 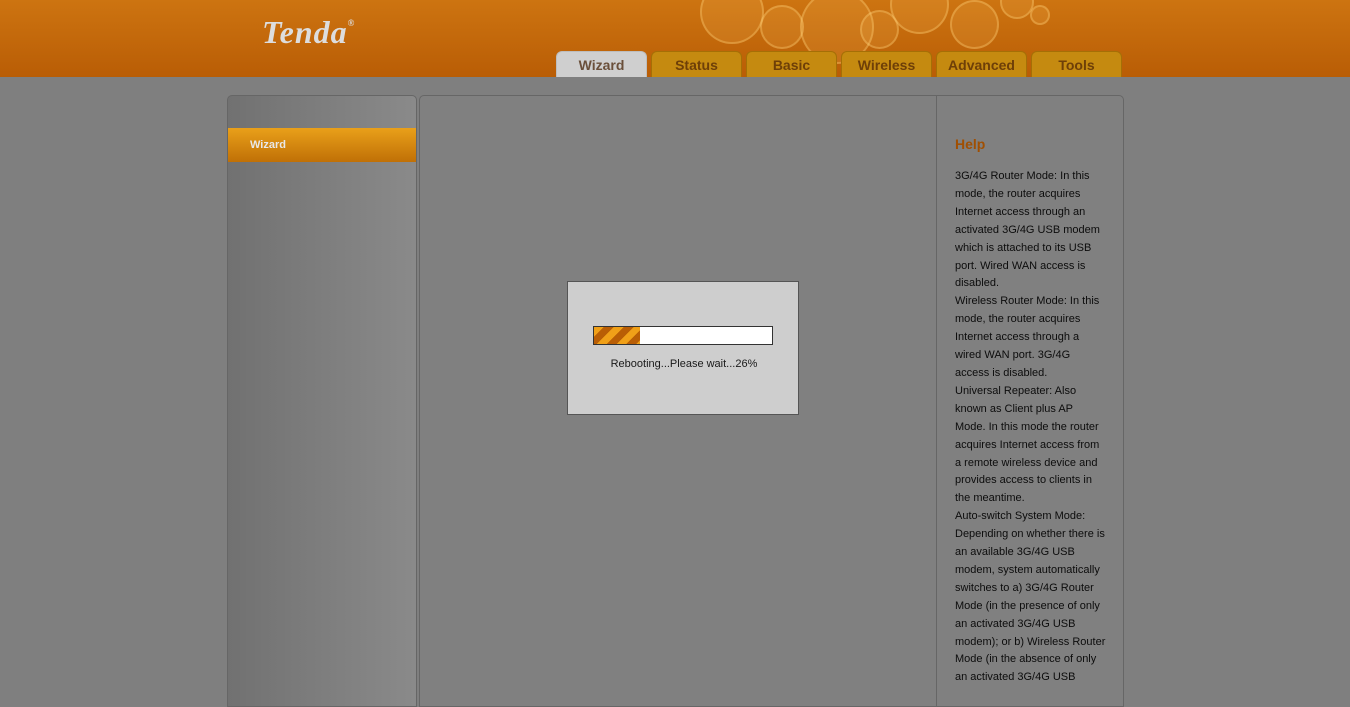 What do you see at coordinates (268, 145) in the screenshot?
I see `sidebar-item-label: Wizard` at bounding box center [268, 145].